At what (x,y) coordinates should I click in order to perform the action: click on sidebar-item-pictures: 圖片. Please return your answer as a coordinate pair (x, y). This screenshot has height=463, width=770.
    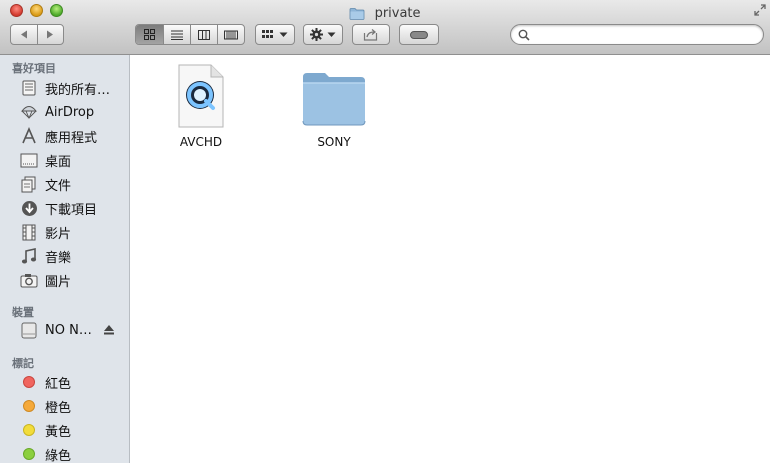
    Looking at the image, I should click on (64, 280).